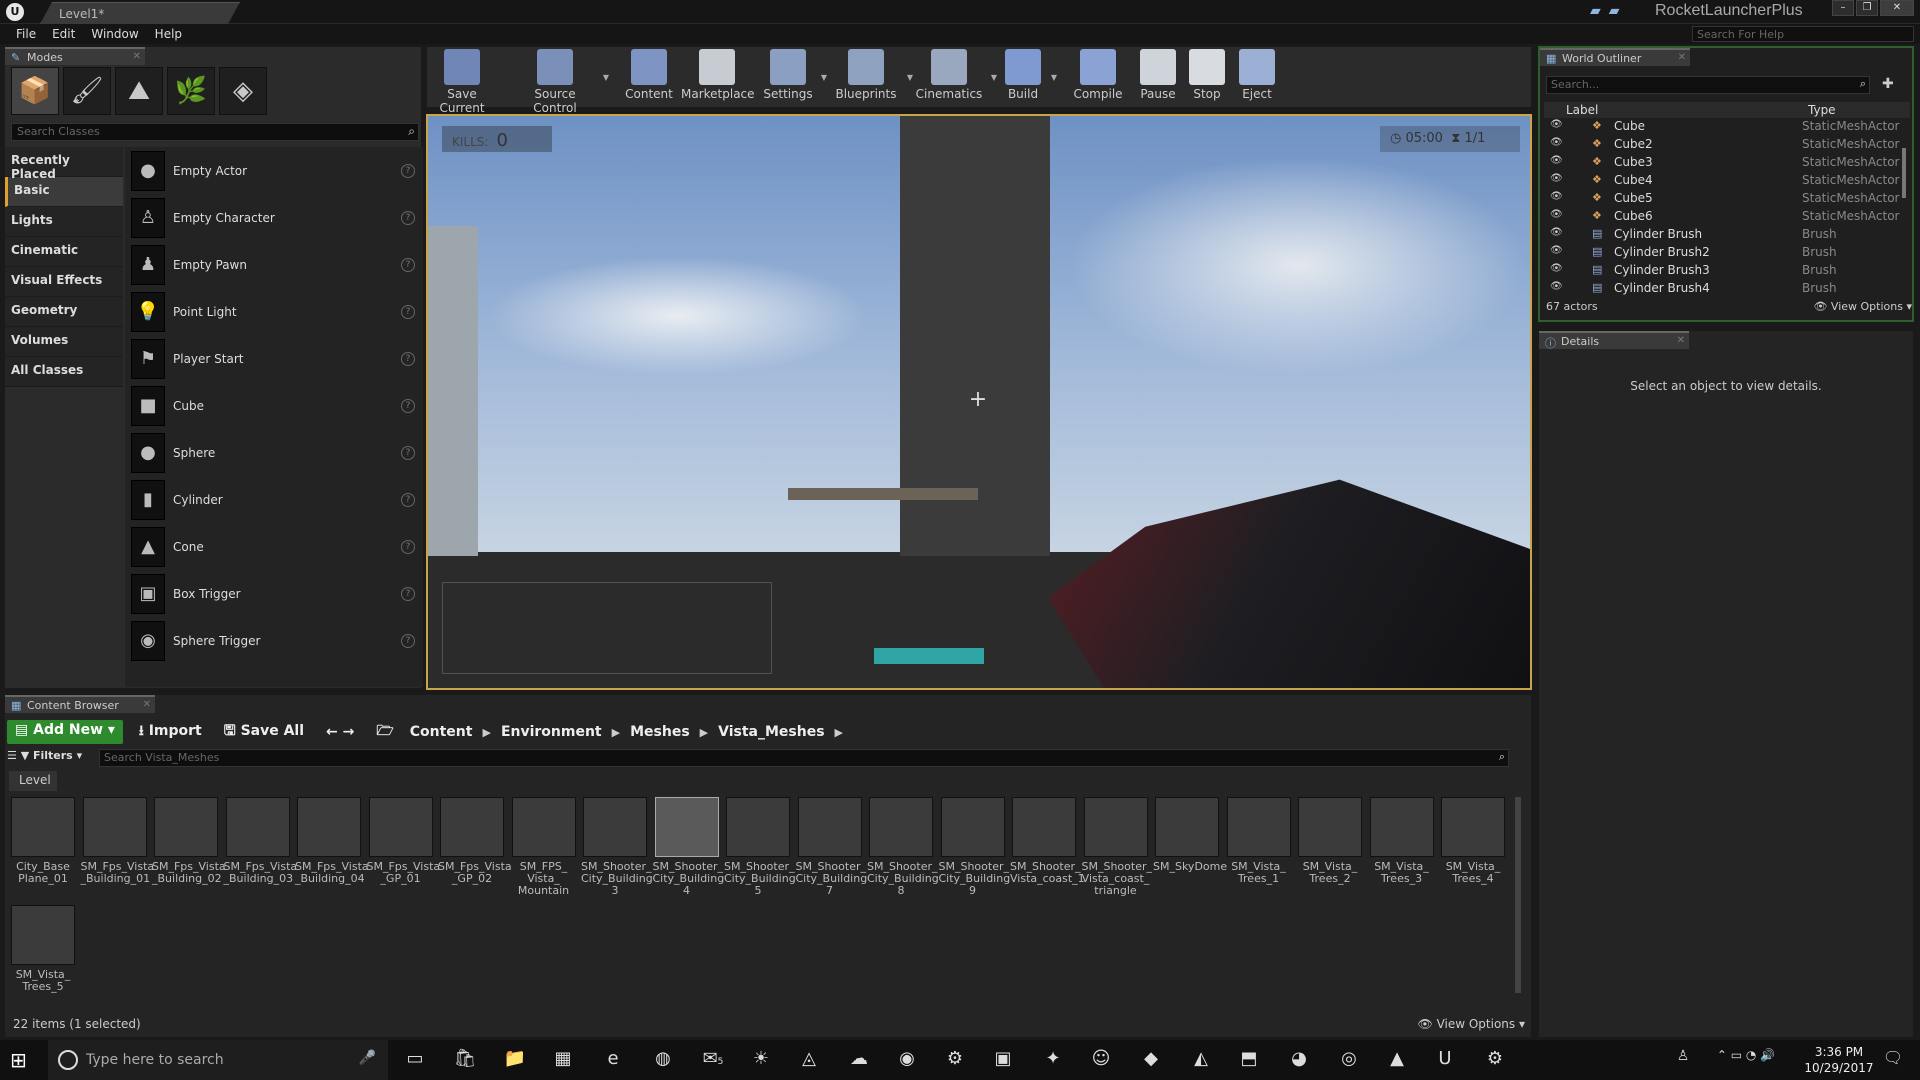  What do you see at coordinates (367, 1058) in the screenshot?
I see `microphone-icon: 🎤` at bounding box center [367, 1058].